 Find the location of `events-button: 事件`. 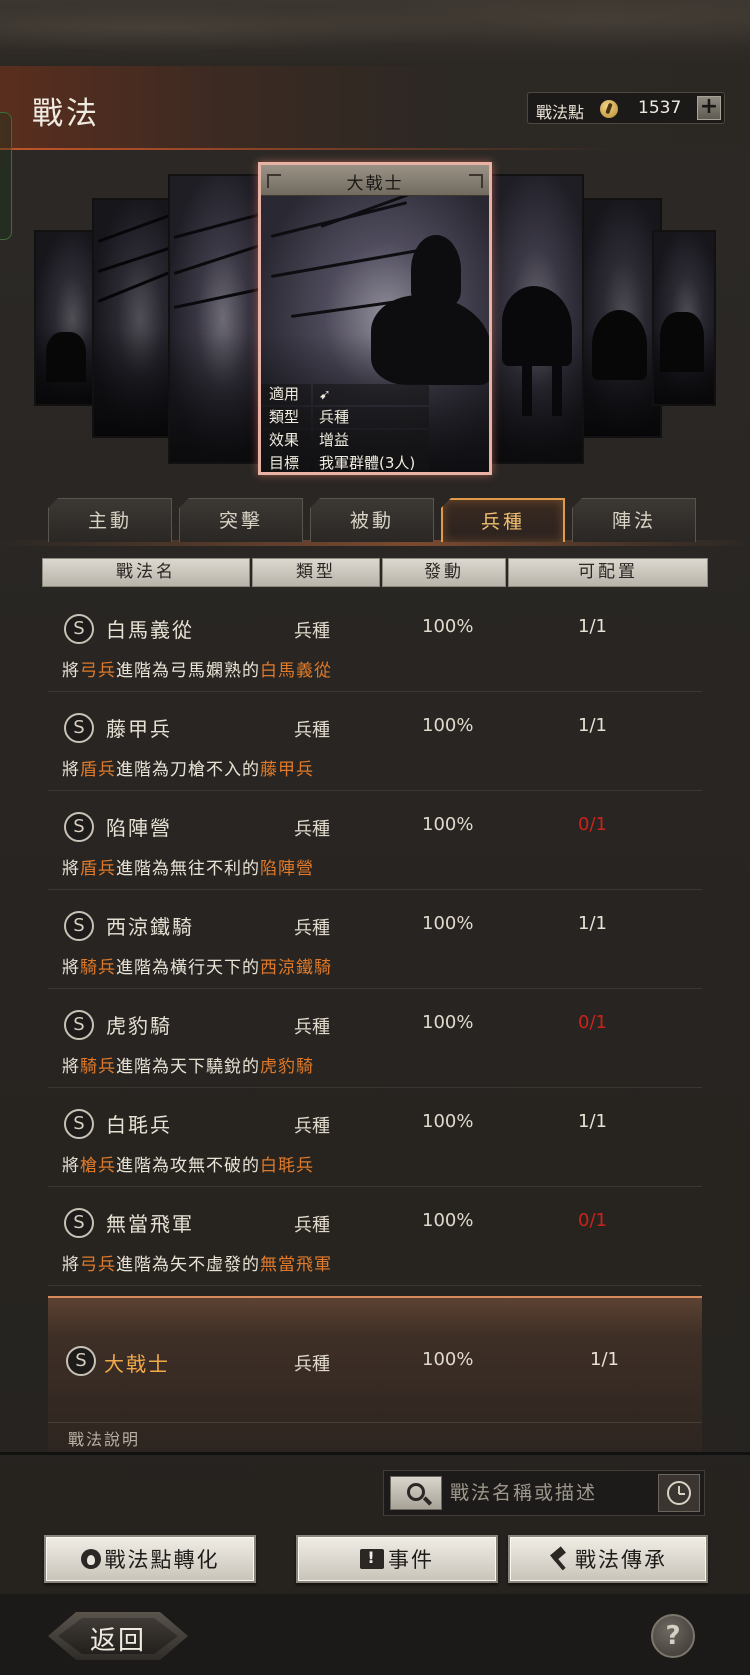

events-button: 事件 is located at coordinates (397, 1559).